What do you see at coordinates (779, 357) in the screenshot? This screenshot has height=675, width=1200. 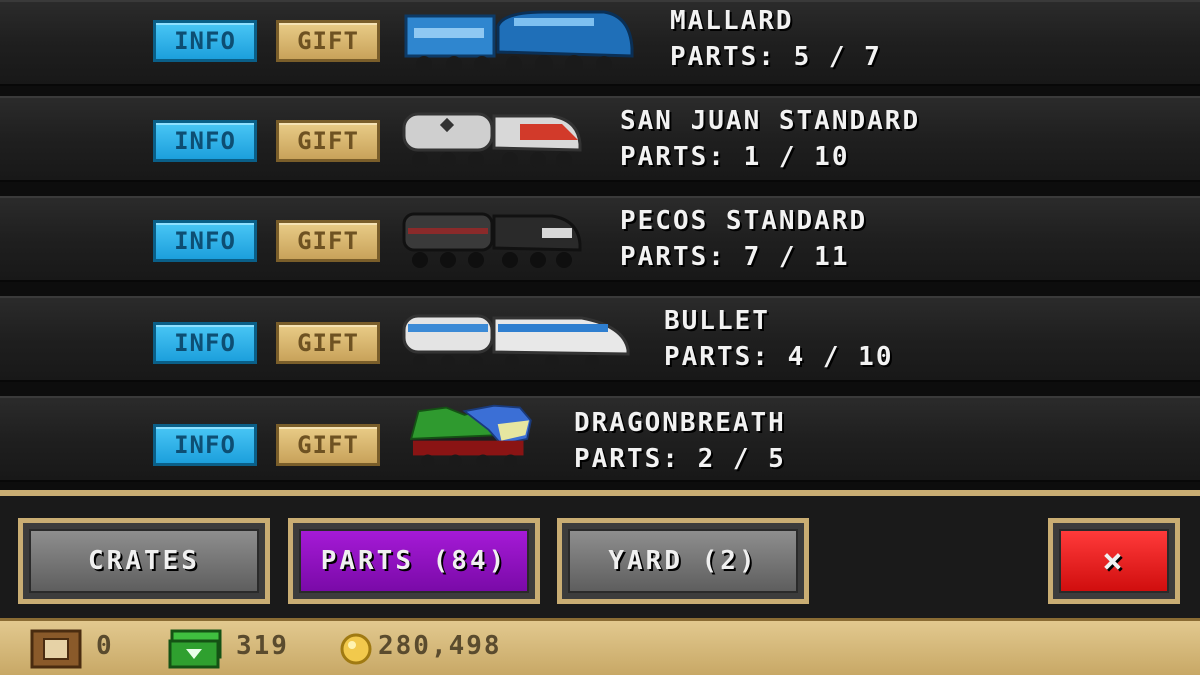 I see `train-parts-count: PARTS: 4 / 10` at bounding box center [779, 357].